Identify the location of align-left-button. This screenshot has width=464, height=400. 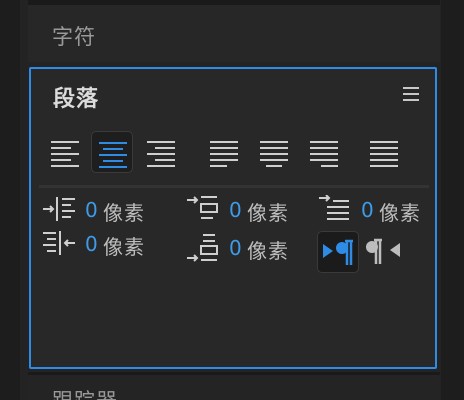
(64, 152).